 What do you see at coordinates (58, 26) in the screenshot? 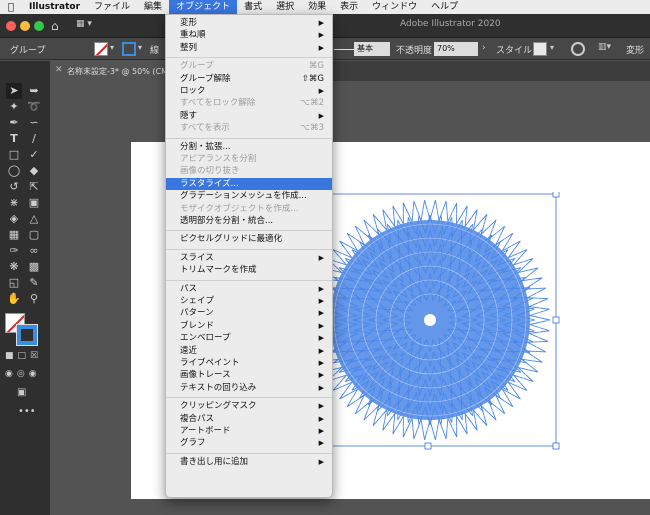
I see `home-icon: ⌂` at bounding box center [58, 26].